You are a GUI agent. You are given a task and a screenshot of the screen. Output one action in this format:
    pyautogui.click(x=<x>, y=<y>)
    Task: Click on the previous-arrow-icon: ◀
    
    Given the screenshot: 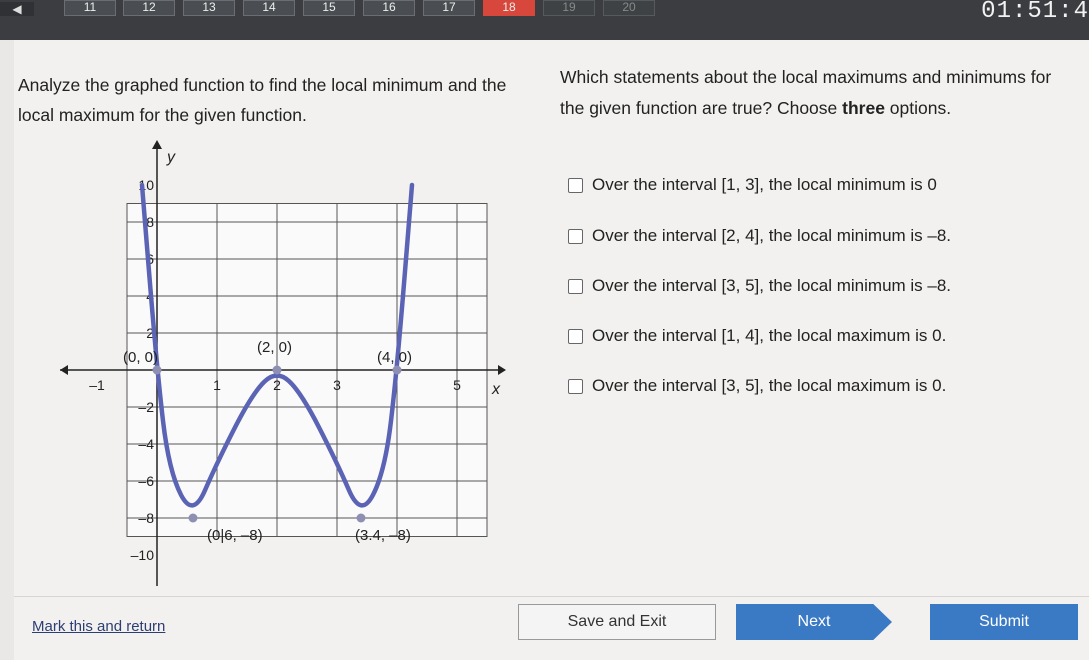 What is the action you would take?
    pyautogui.click(x=17, y=9)
    